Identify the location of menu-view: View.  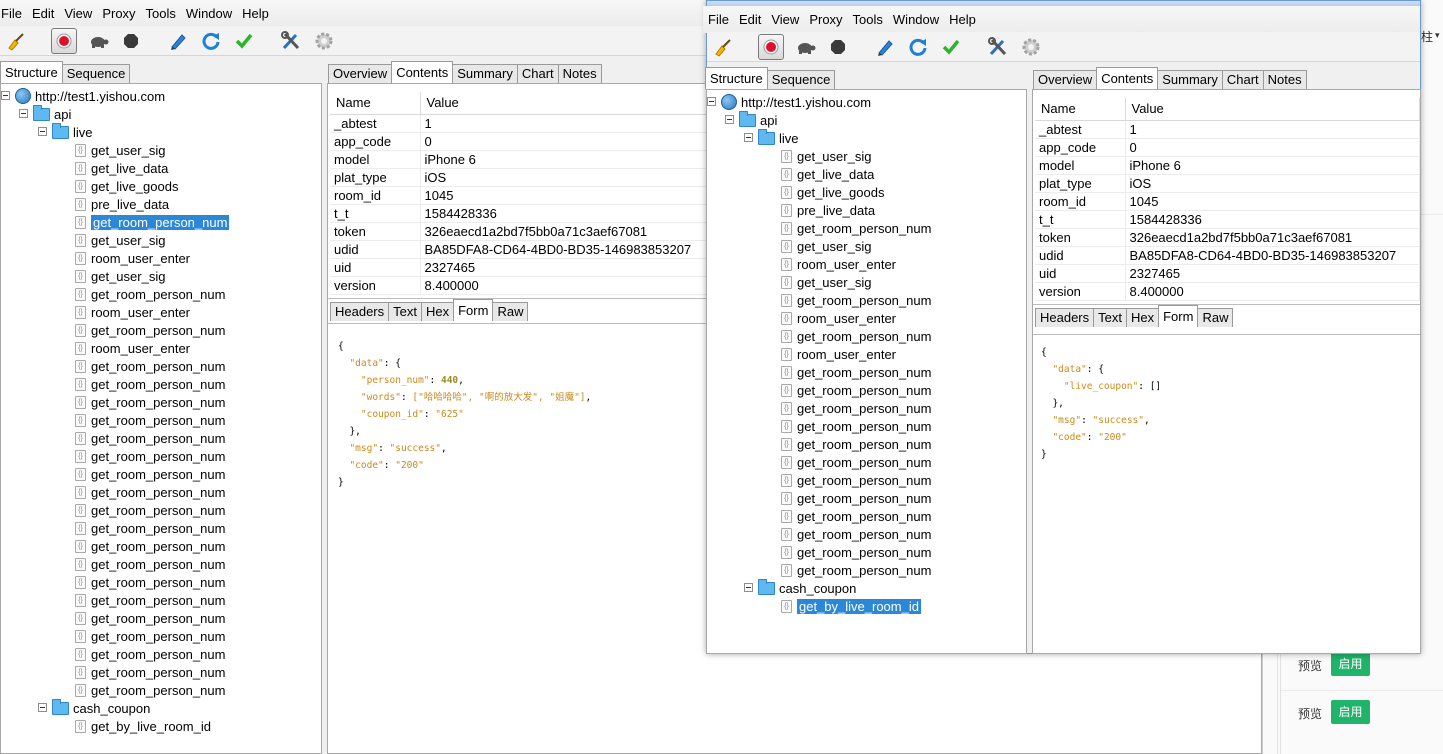
(785, 19).